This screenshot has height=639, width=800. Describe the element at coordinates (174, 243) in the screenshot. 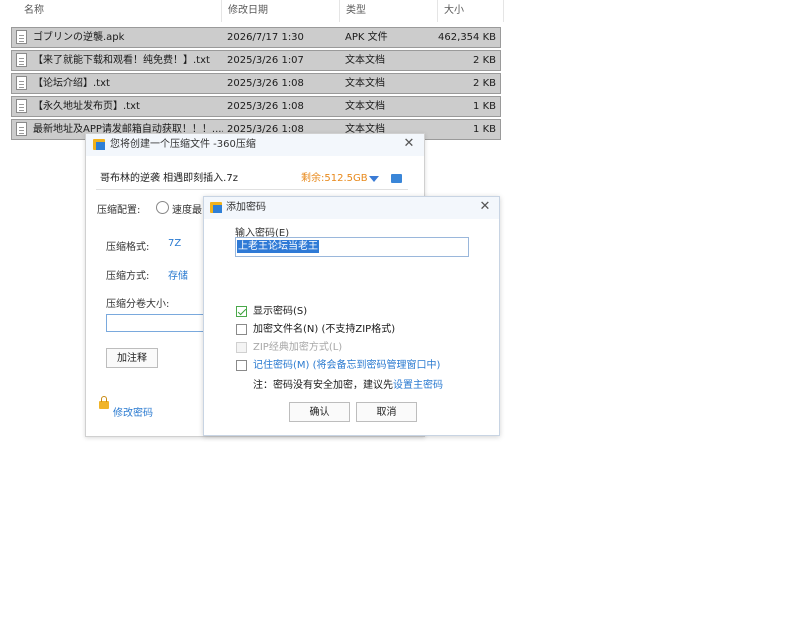

I see `format-value: 7Z` at that location.